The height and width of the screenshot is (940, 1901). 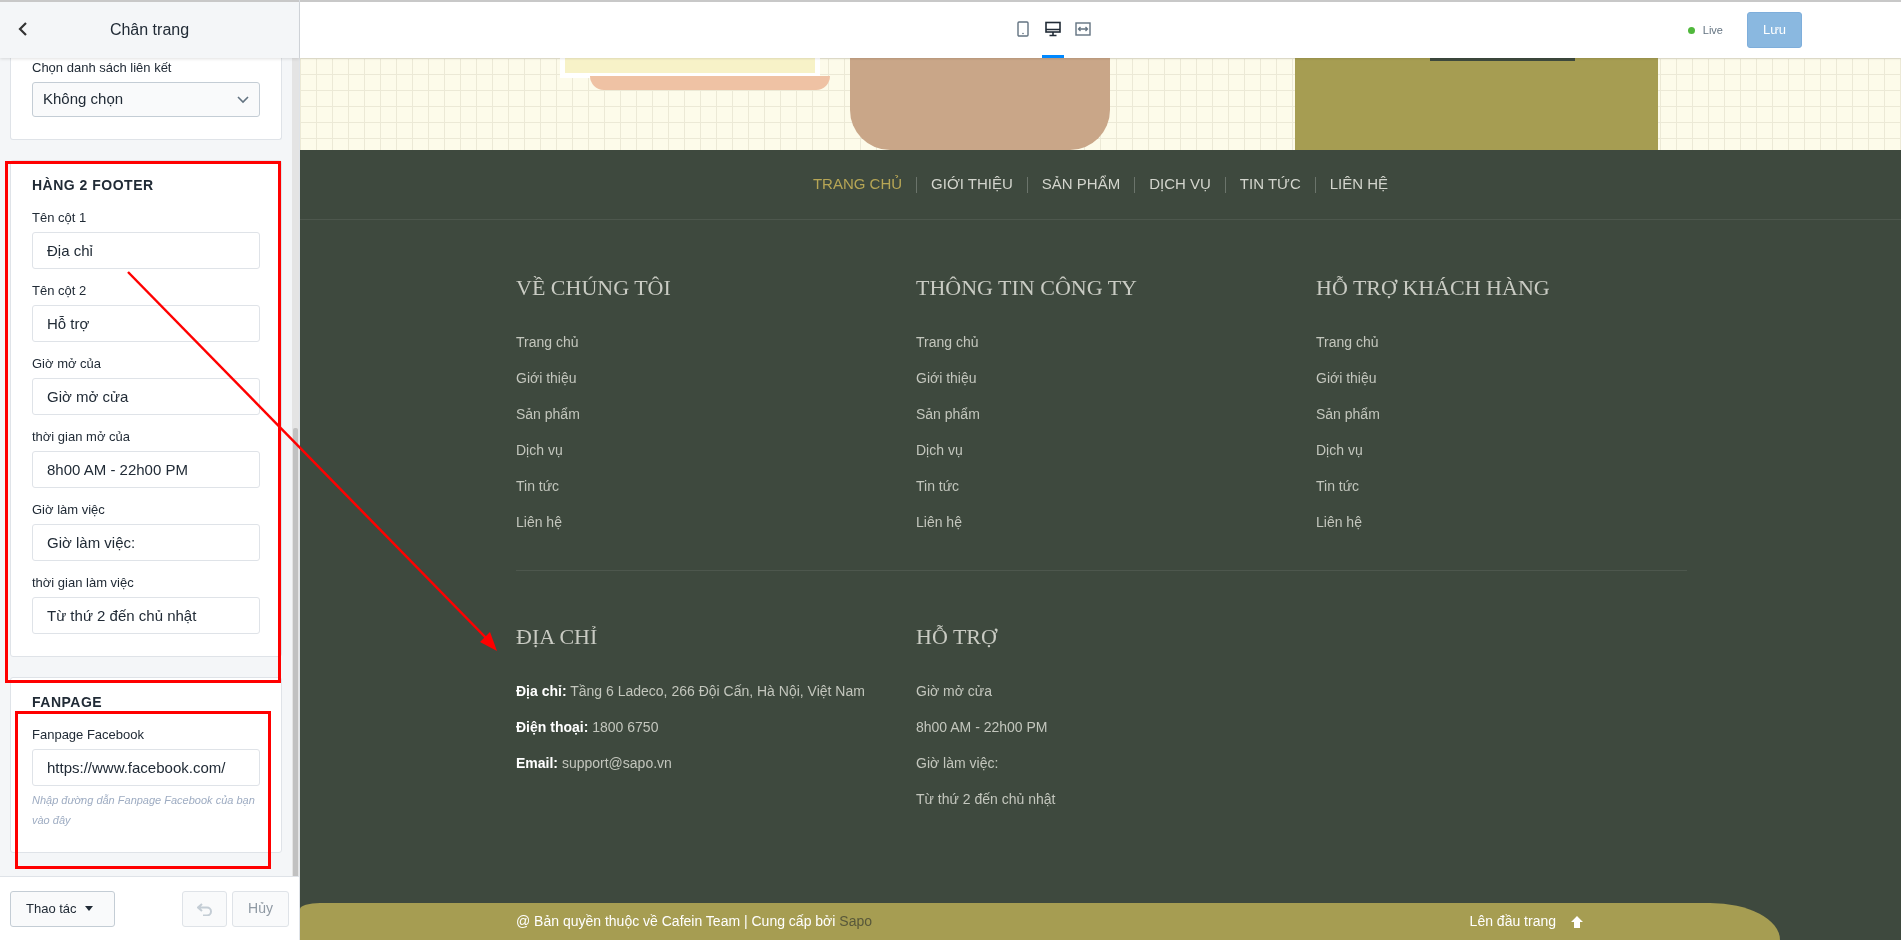 I want to click on nav-link: DỊCH VỤ, so click(x=1180, y=184).